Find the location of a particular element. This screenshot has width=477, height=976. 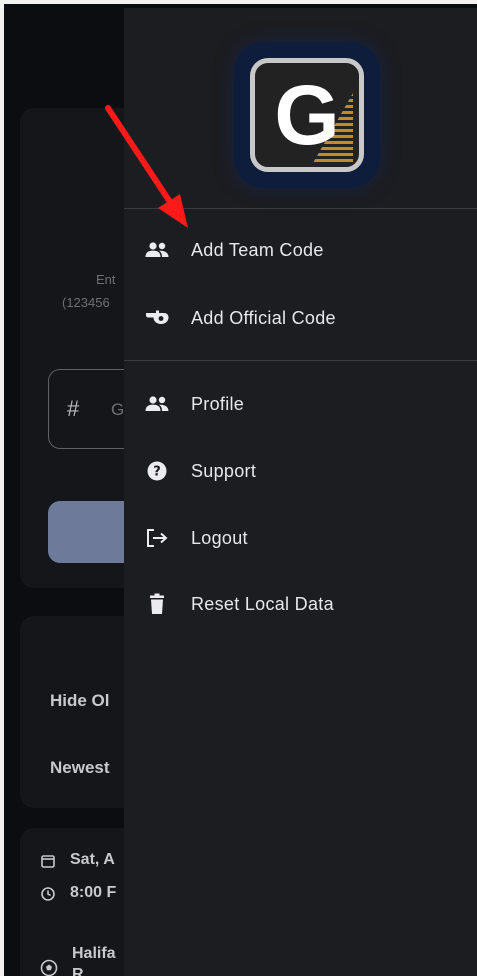

menu-item-label: Add Official Code is located at coordinates (263, 317).